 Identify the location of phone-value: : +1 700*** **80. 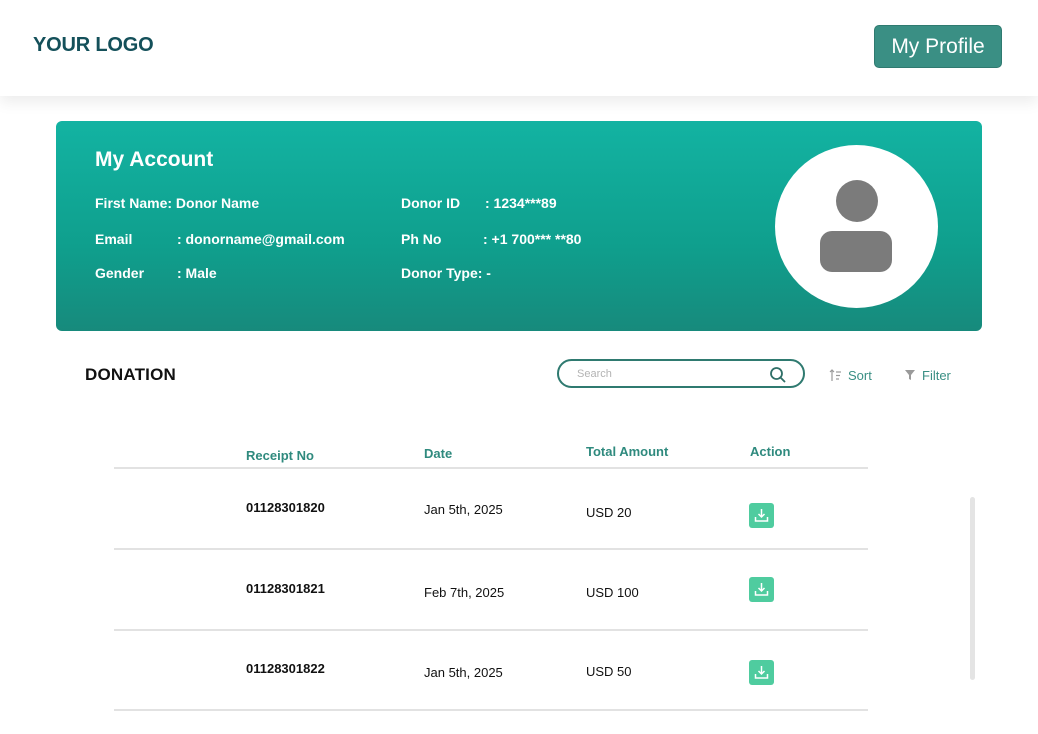
(532, 239).